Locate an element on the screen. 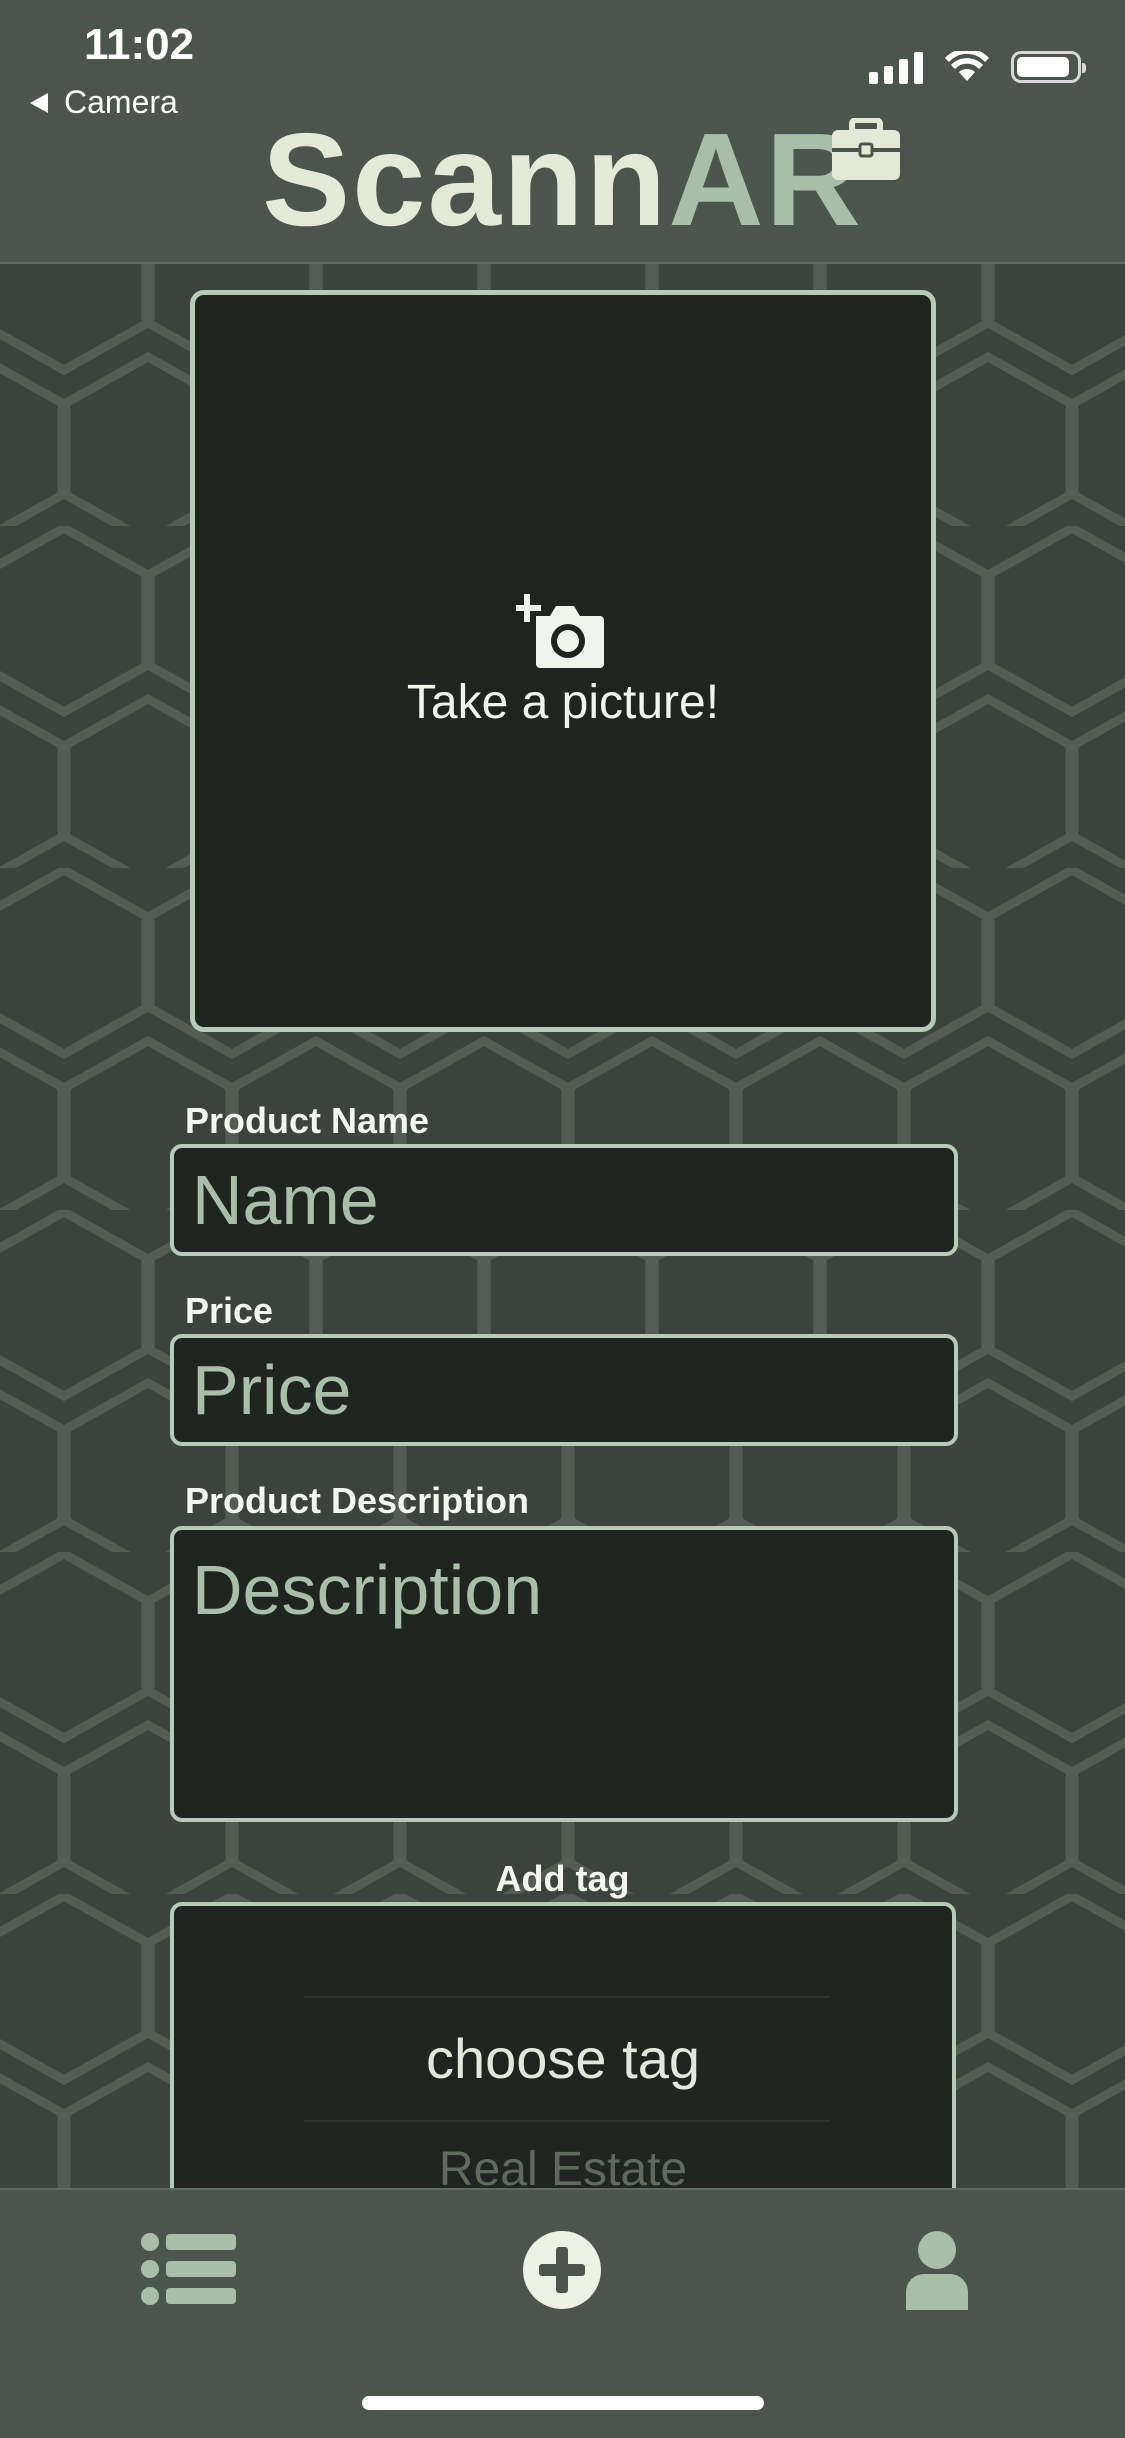  product-description-field is located at coordinates (564, 1674).